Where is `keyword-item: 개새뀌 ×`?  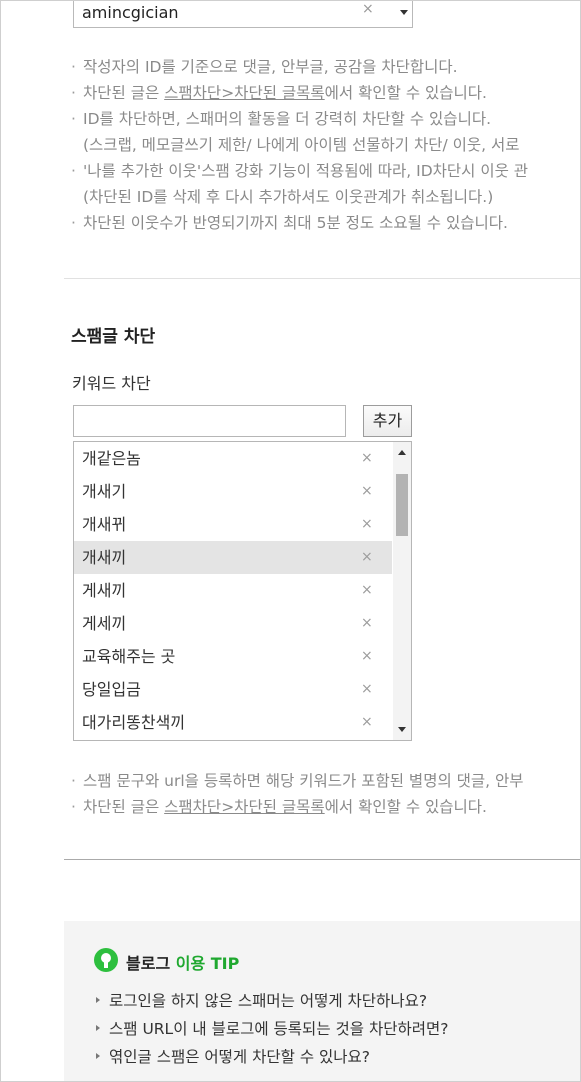 keyword-item: 개새뀌 × is located at coordinates (233, 524).